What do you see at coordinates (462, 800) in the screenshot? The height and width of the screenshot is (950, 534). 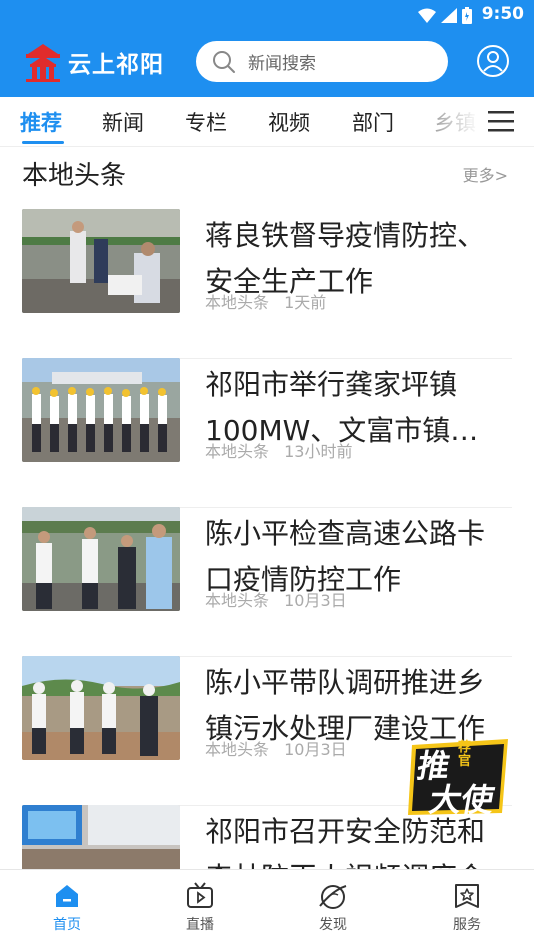 I see `badge-ambassador: 大使` at bounding box center [462, 800].